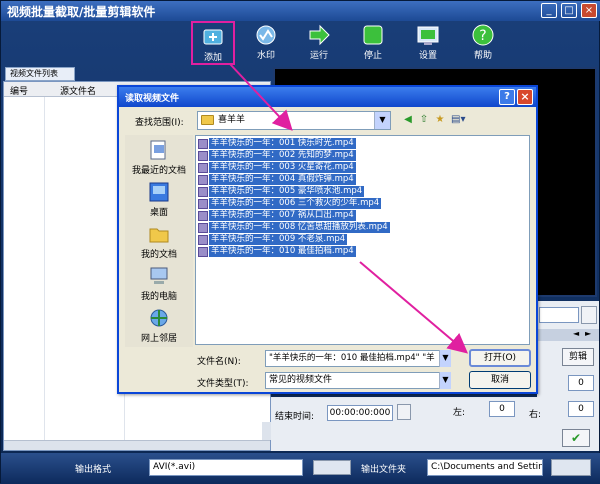 This screenshot has height=484, width=600. What do you see at coordinates (427, 56) in the screenshot?
I see `settings-label: 设置` at bounding box center [427, 56].